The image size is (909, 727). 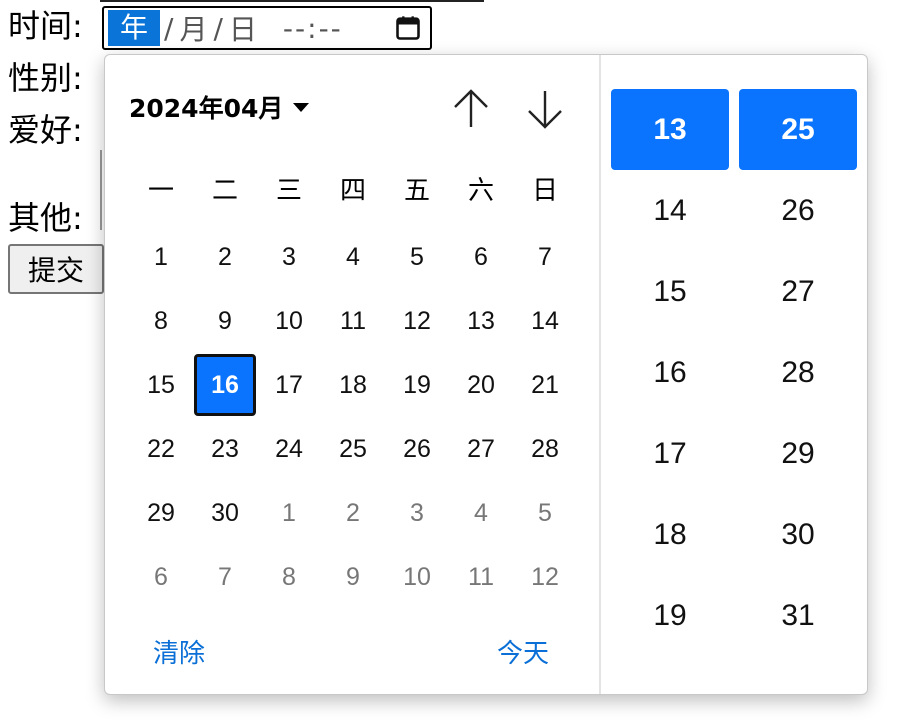 What do you see at coordinates (45, 130) in the screenshot?
I see `hobby-label: 爱好:` at bounding box center [45, 130].